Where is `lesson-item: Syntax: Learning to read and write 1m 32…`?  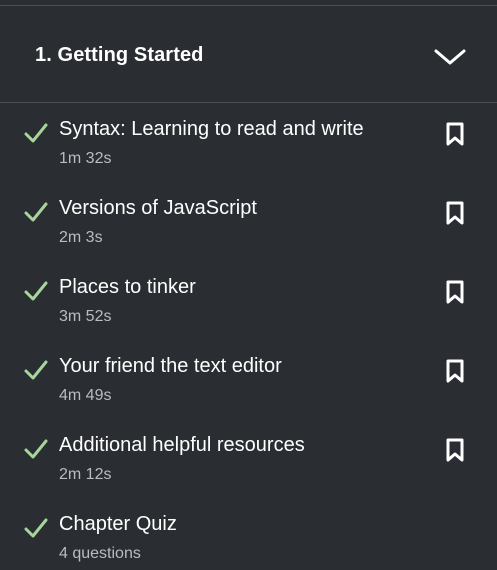 lesson-item: Syntax: Learning to read and write 1m 32… is located at coordinates (248, 142).